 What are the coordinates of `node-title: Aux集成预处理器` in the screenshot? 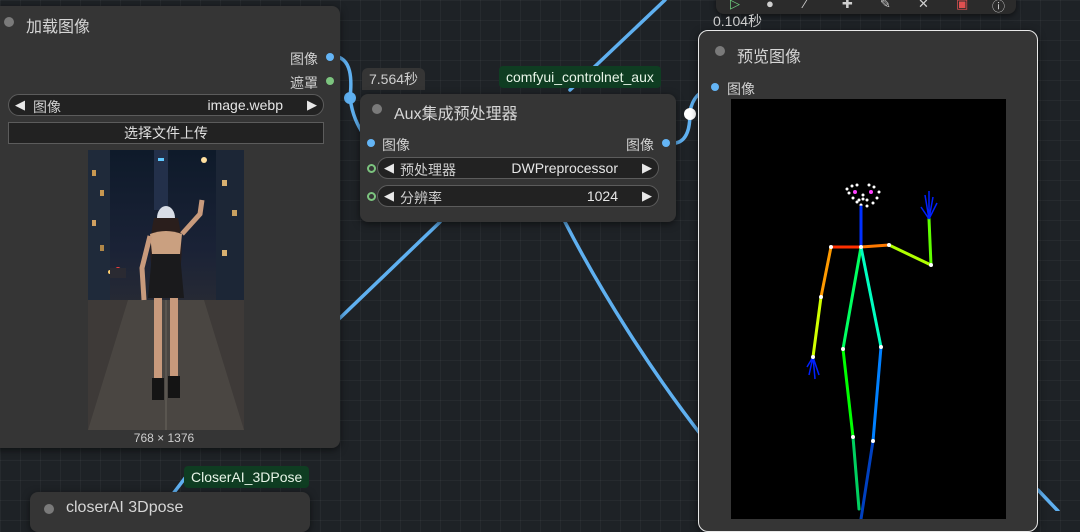 It's located at (456, 114).